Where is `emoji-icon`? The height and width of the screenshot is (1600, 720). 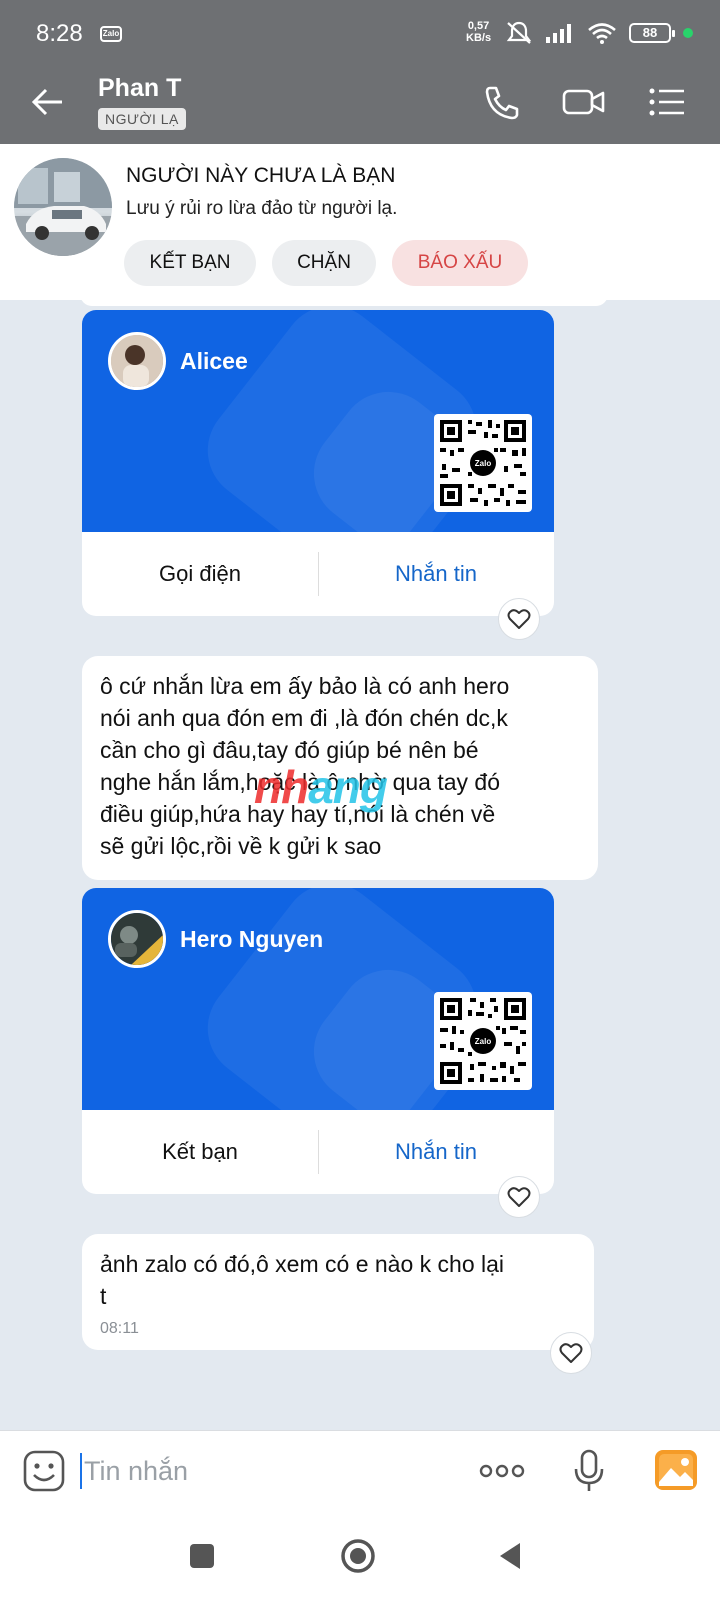 emoji-icon is located at coordinates (44, 1471).